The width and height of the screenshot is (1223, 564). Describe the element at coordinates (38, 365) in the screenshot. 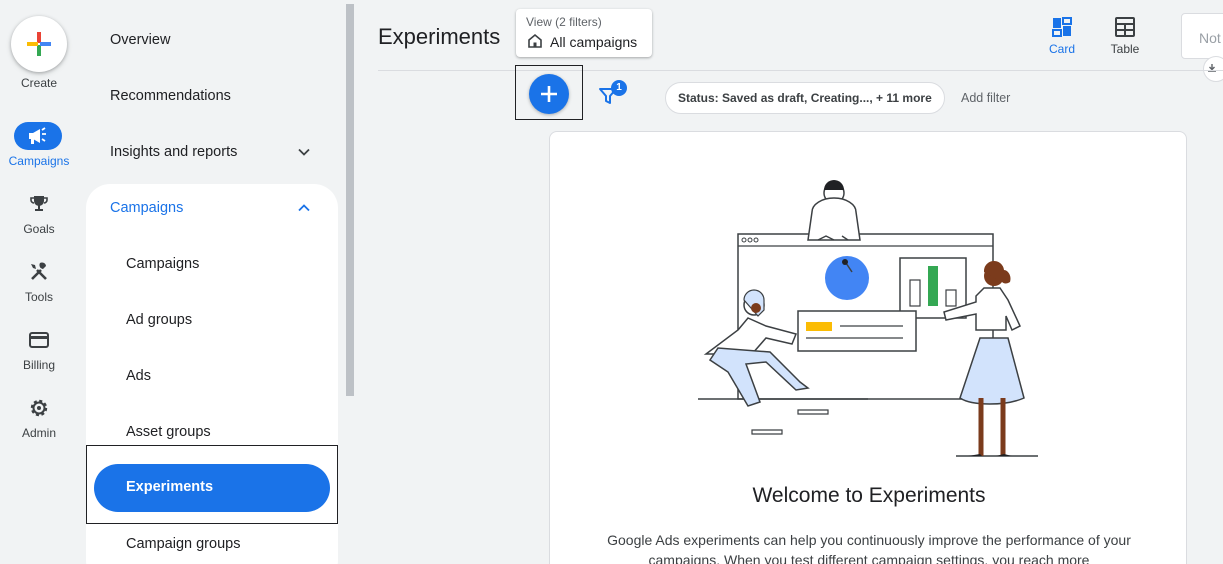

I see `rail-label-billing: Billing` at that location.